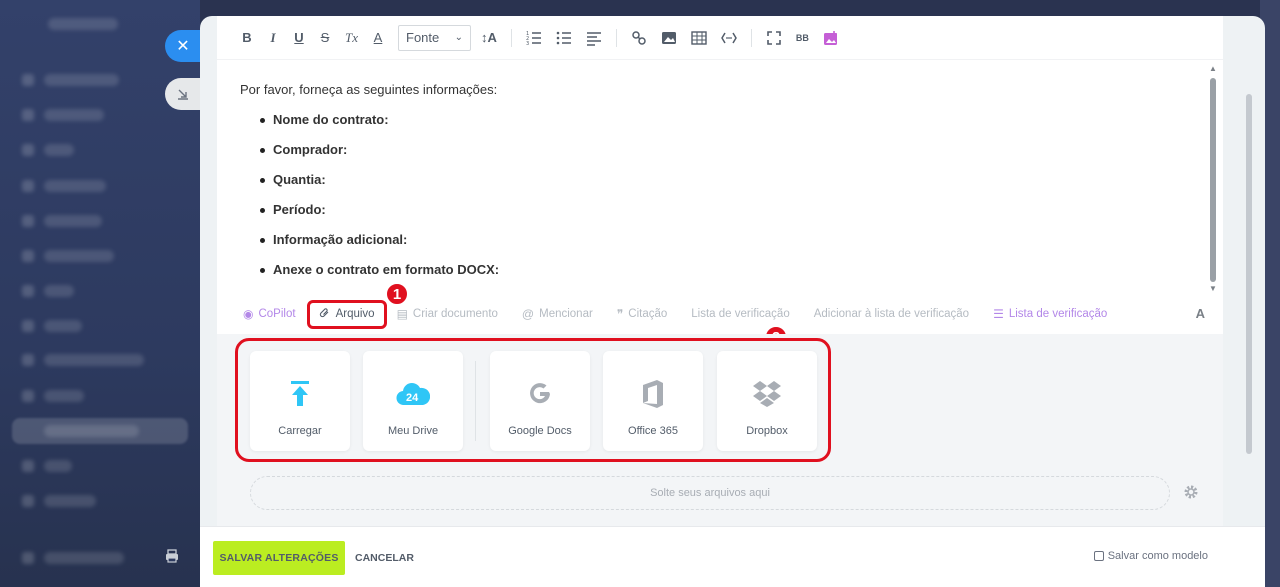 The width and height of the screenshot is (1280, 587). I want to click on save-changes-button: SALVAR ALTERAÇÕES, so click(279, 558).